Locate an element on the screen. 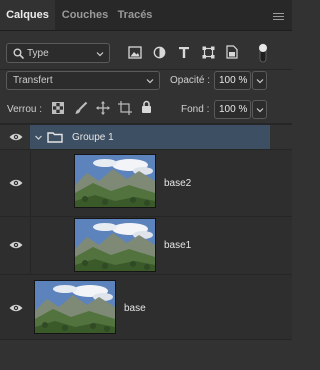 The height and width of the screenshot is (370, 320). layer-name: base2 is located at coordinates (178, 183).